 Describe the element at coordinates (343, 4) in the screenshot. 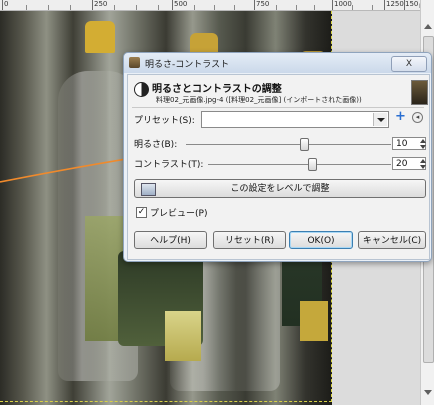

I see `ruler-label-1000: 1000` at that location.